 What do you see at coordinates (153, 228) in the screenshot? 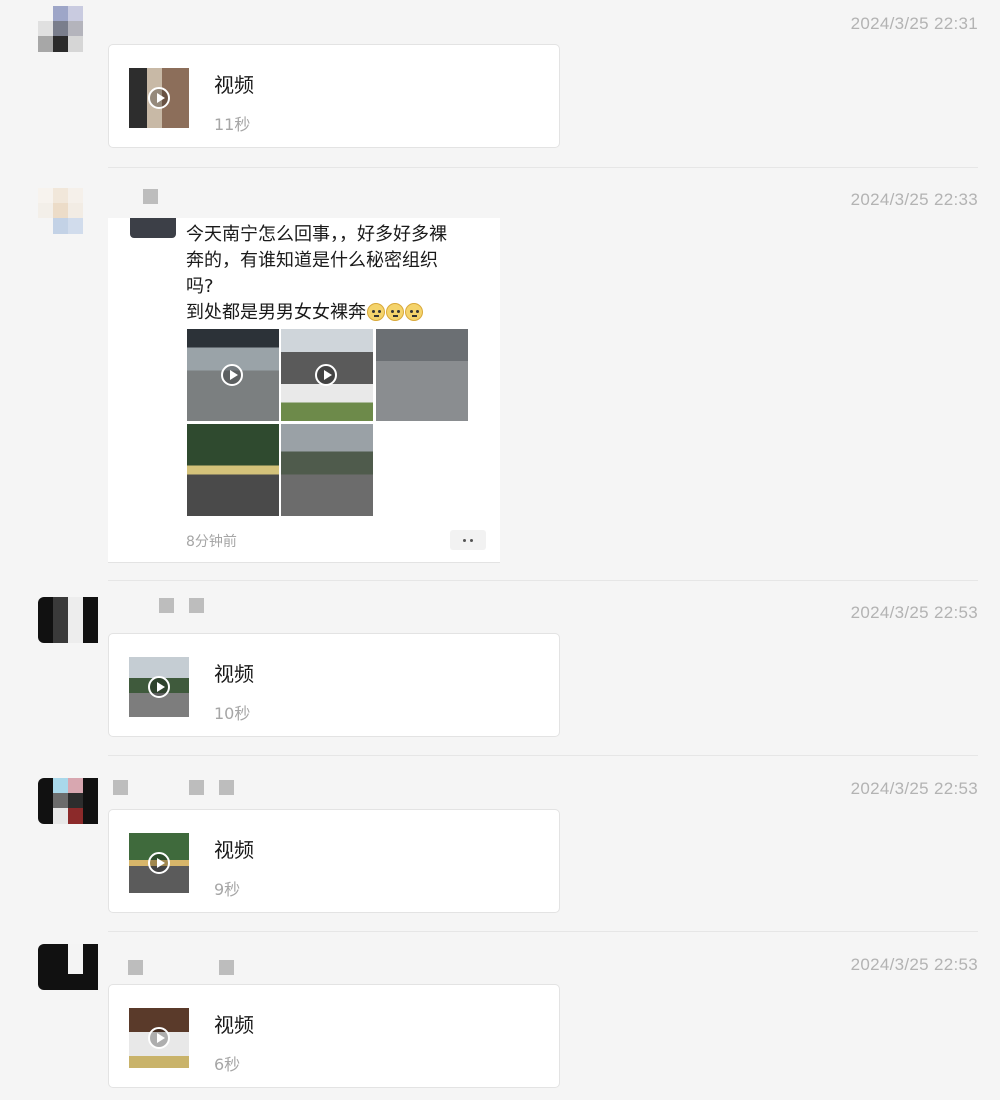
I see `post-author-avatar` at bounding box center [153, 228].